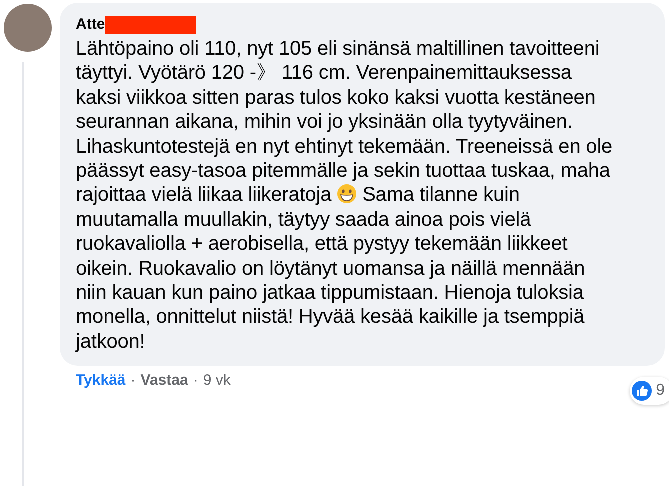  What do you see at coordinates (164, 381) in the screenshot?
I see `reply-link: Vastaa` at bounding box center [164, 381].